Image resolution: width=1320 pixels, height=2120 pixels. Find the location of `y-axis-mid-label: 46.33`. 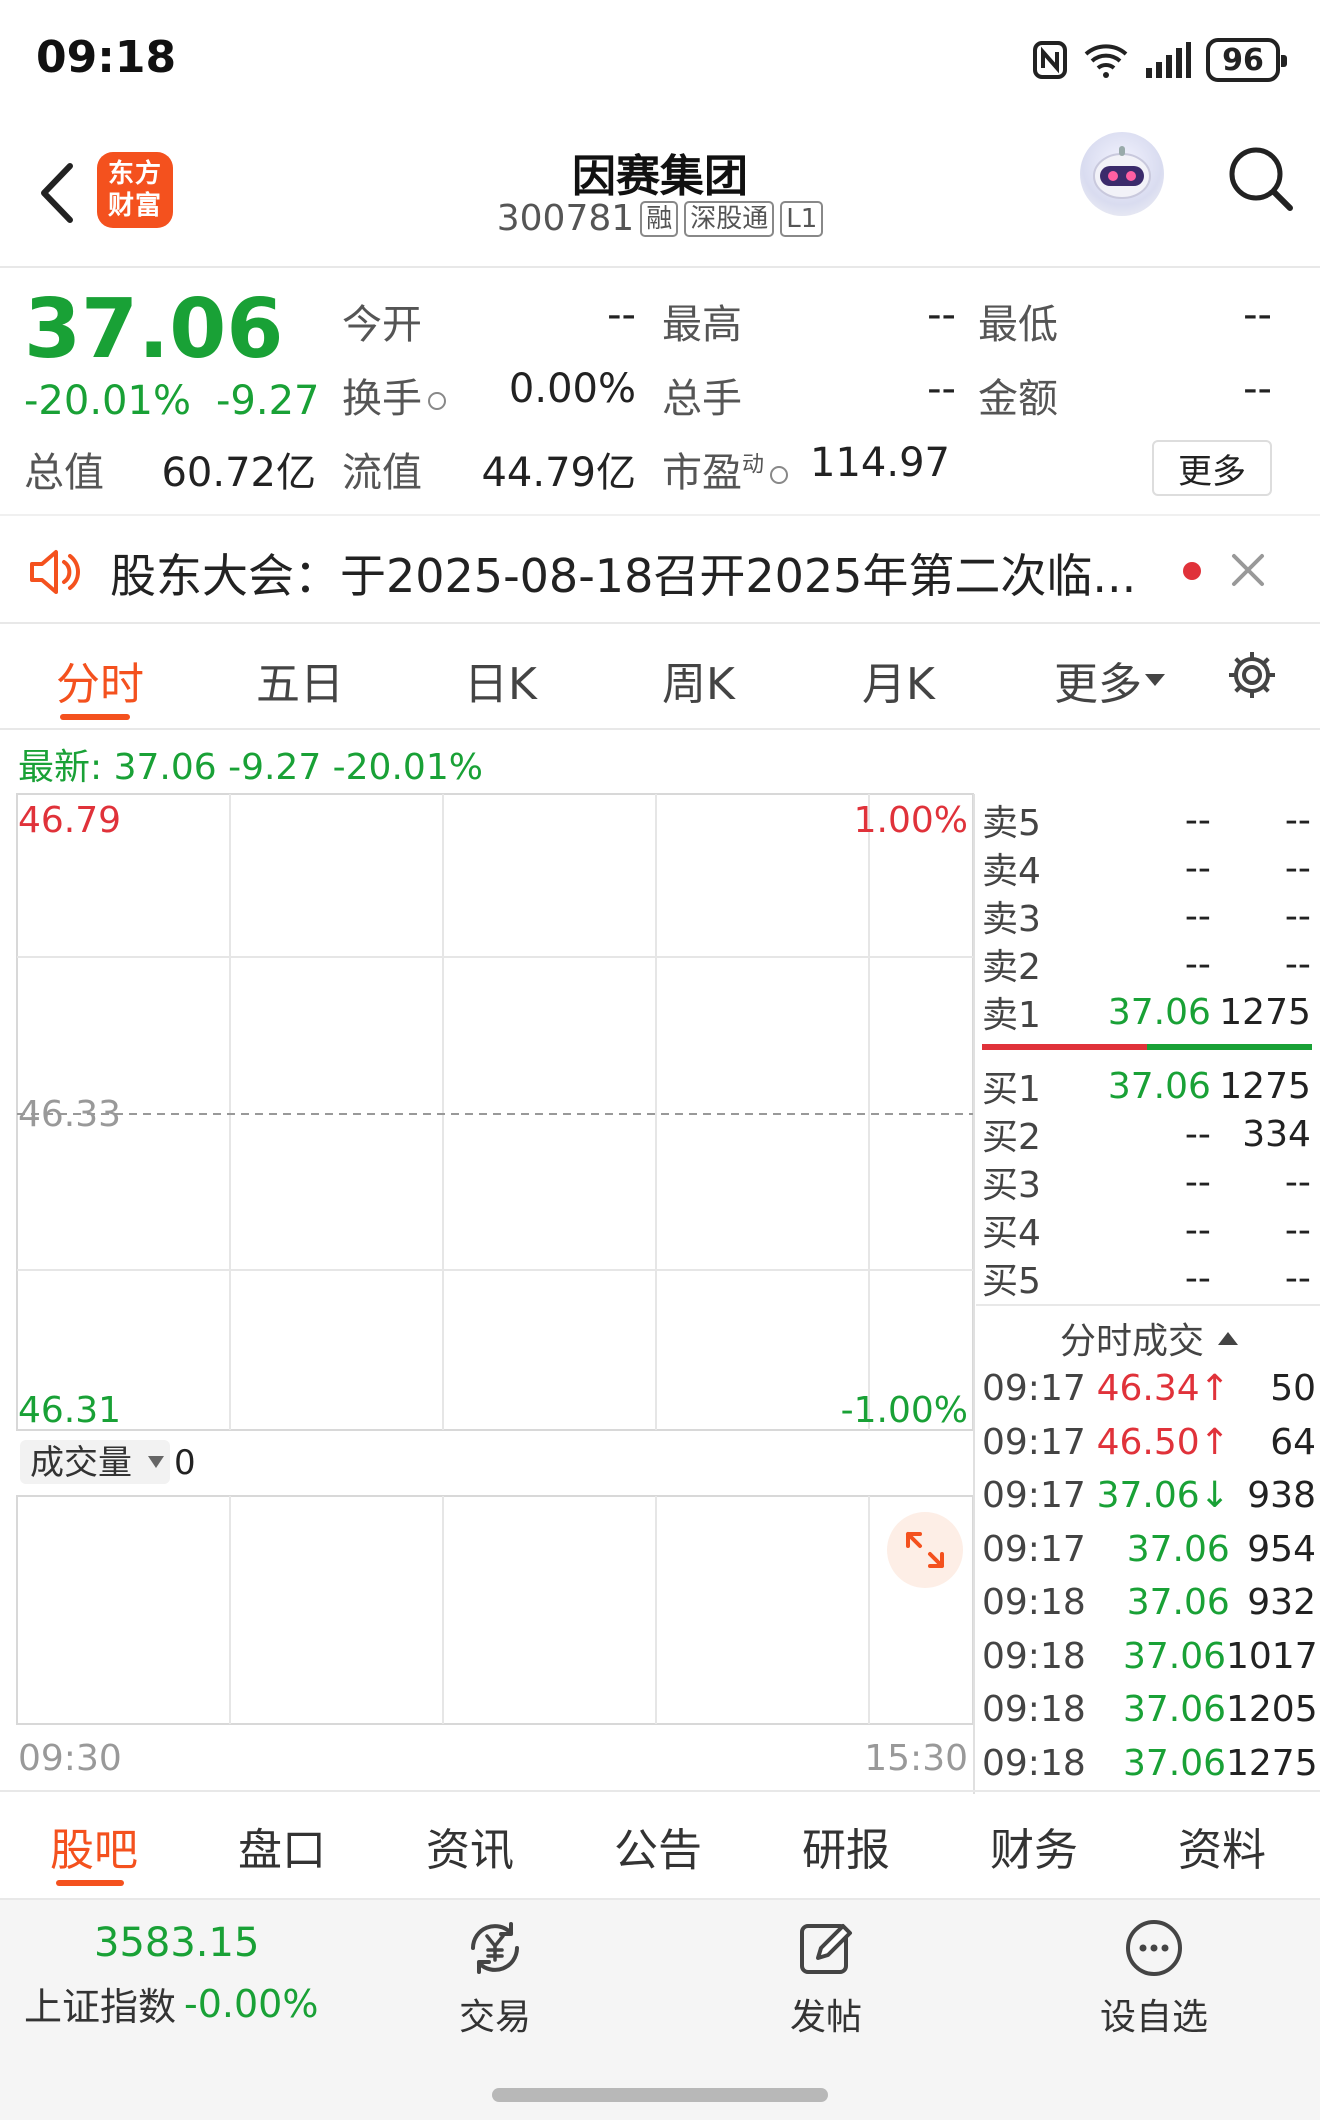

y-axis-mid-label: 46.33 is located at coordinates (69, 1114).